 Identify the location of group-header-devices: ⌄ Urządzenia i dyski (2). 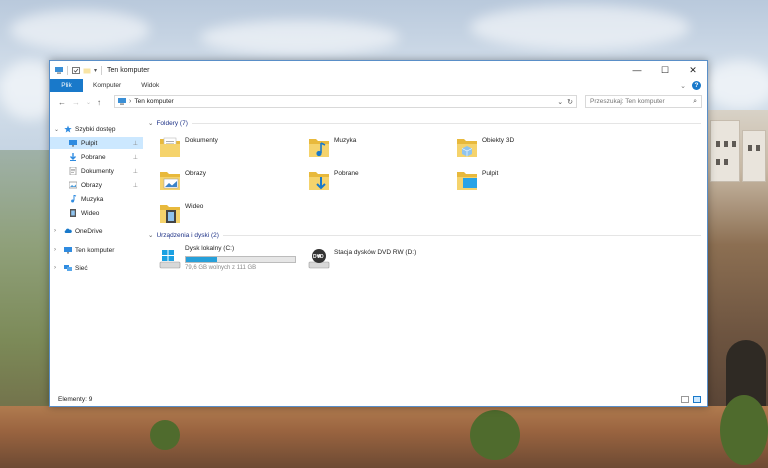
(423, 235).